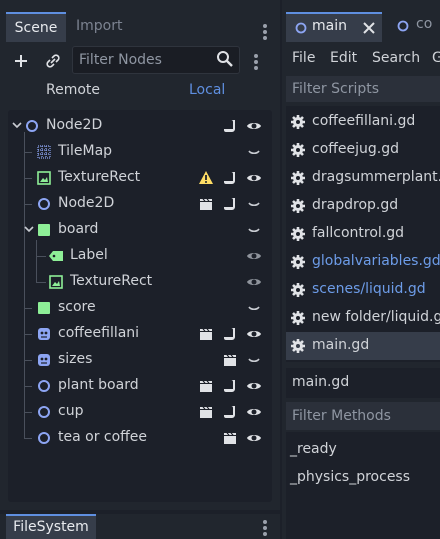 The width and height of the screenshot is (440, 539). What do you see at coordinates (256, 62) in the screenshot?
I see `scene-options-kebab-icon` at bounding box center [256, 62].